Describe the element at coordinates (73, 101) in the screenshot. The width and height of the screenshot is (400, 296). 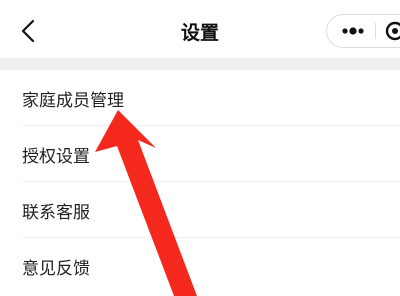
I see `menu-item-label: 家庭成员管理` at that location.